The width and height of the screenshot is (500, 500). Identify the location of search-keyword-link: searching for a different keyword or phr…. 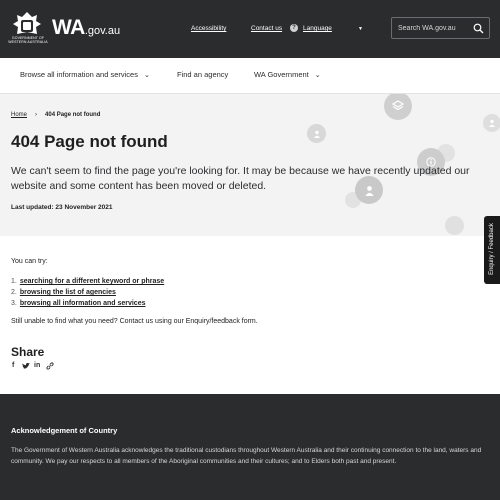
(92, 281).